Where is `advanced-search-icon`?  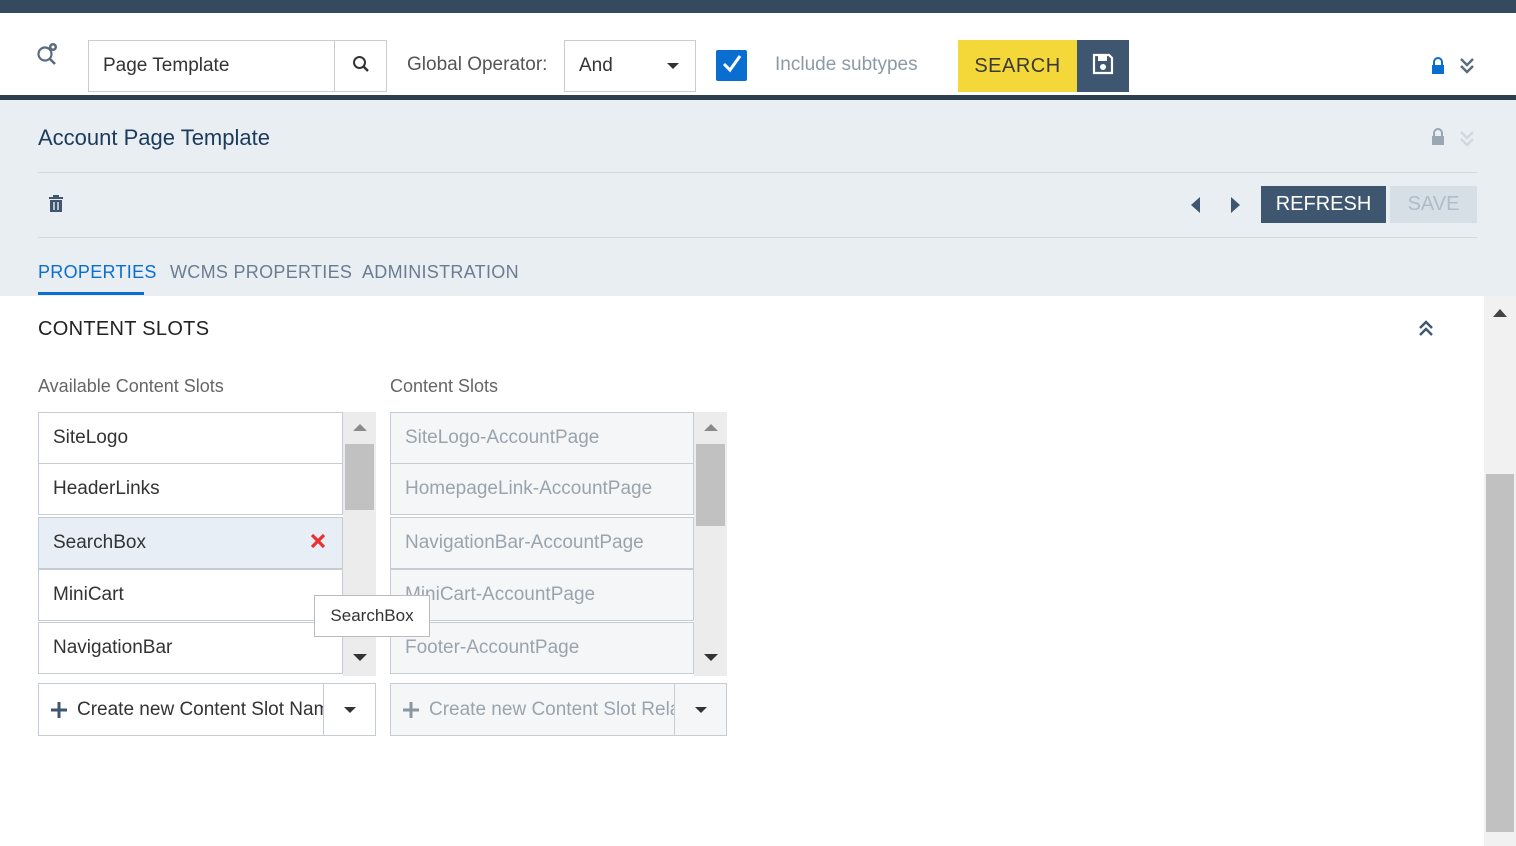
advanced-search-icon is located at coordinates (48, 53).